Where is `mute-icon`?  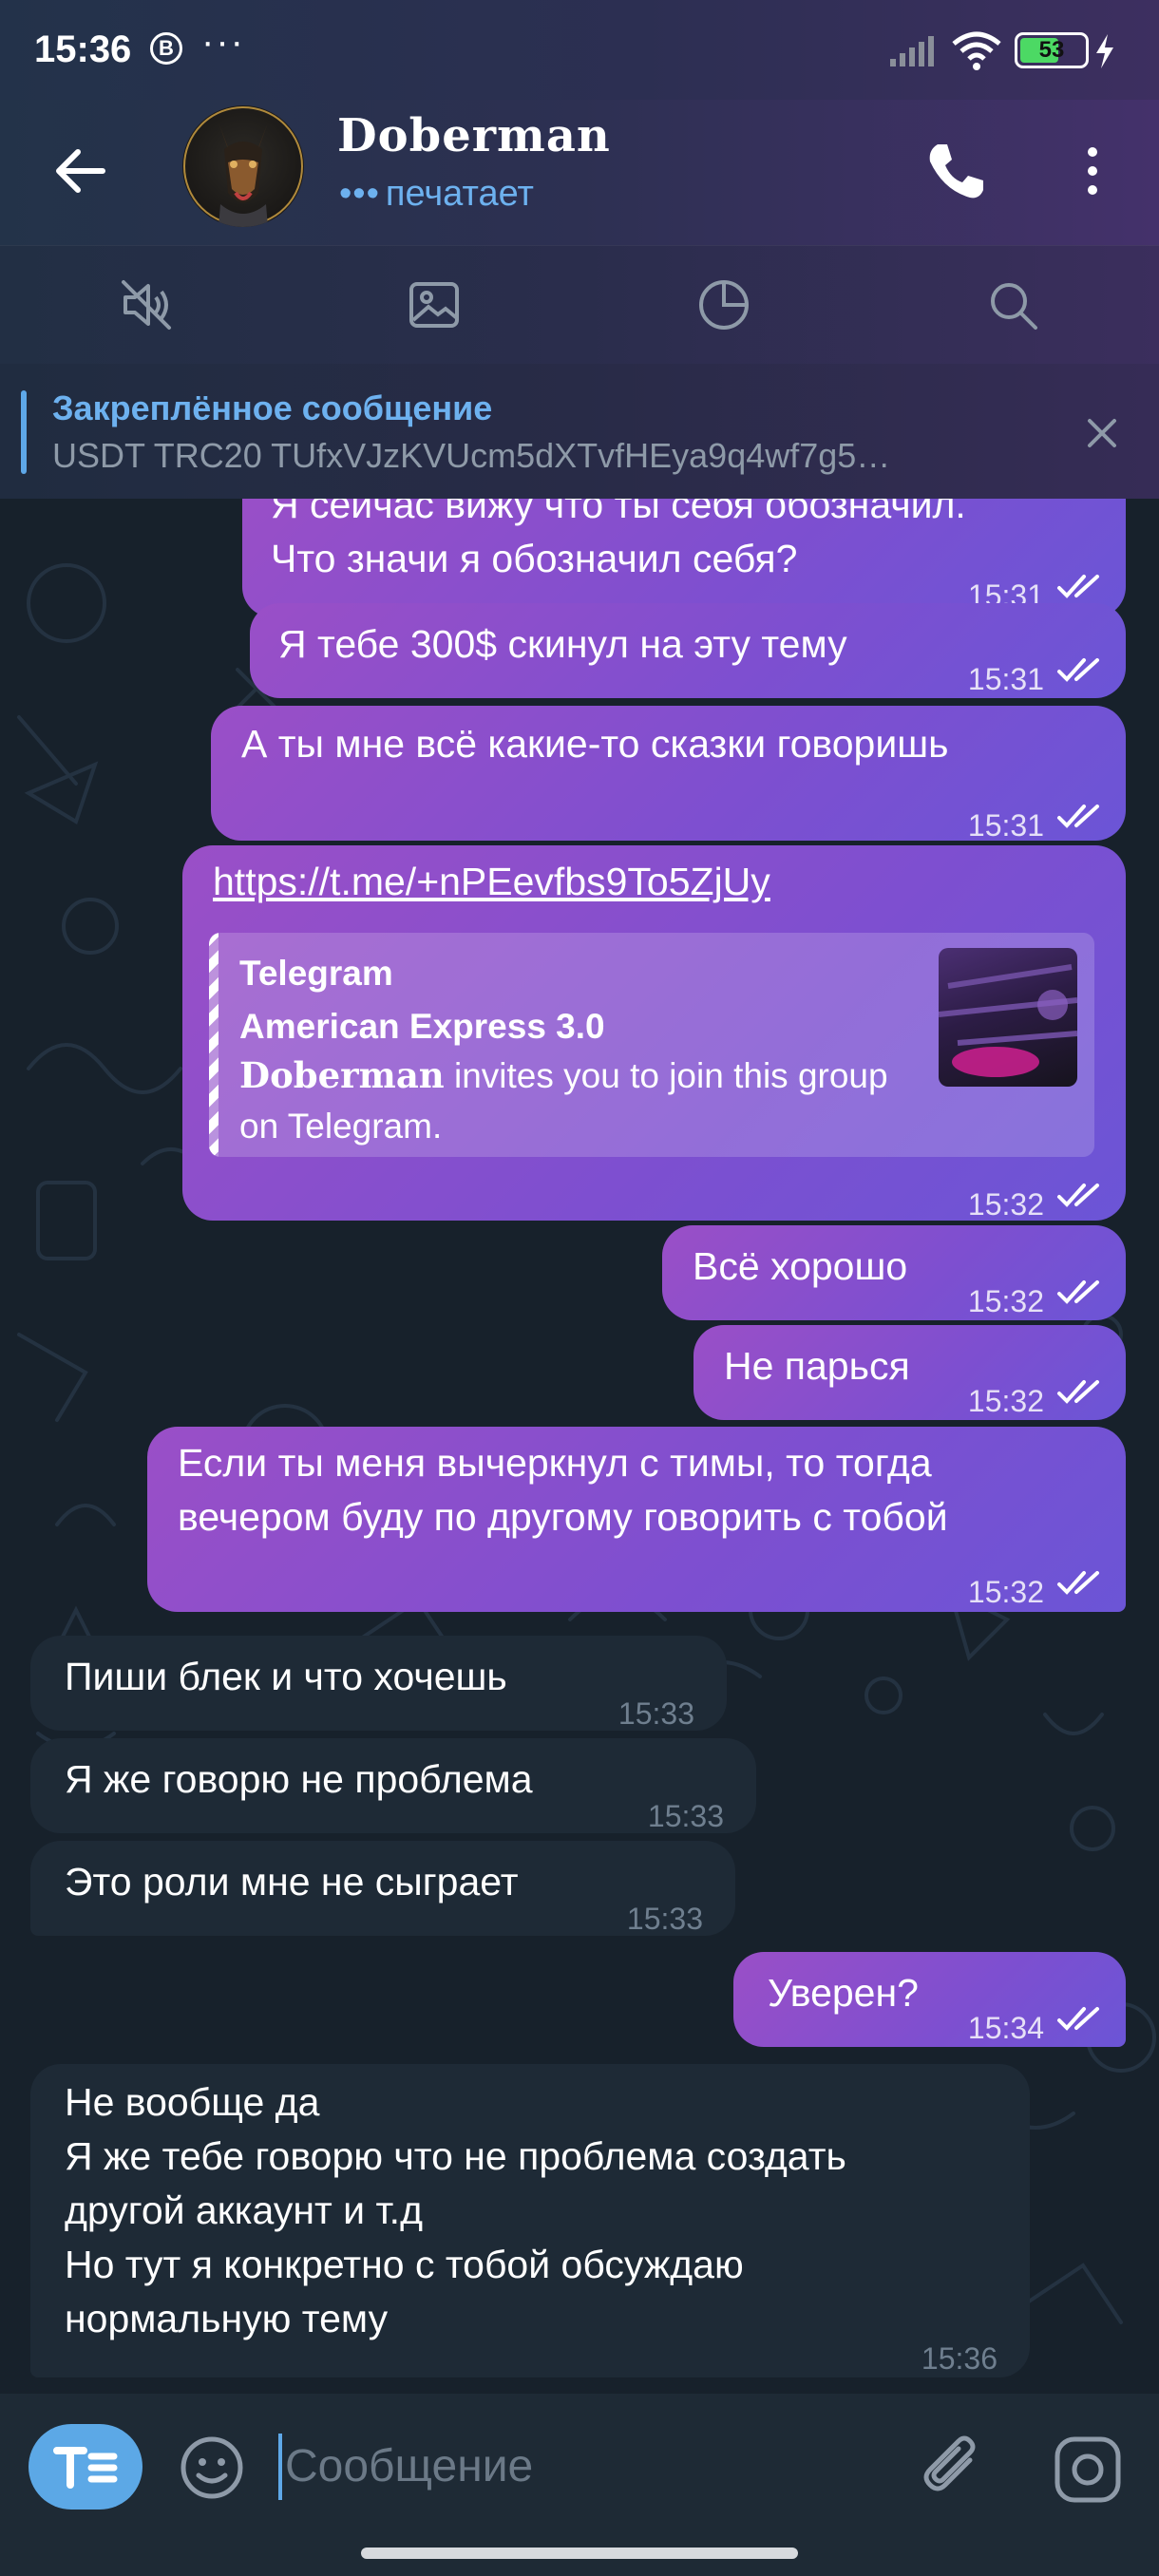 mute-icon is located at coordinates (146, 305).